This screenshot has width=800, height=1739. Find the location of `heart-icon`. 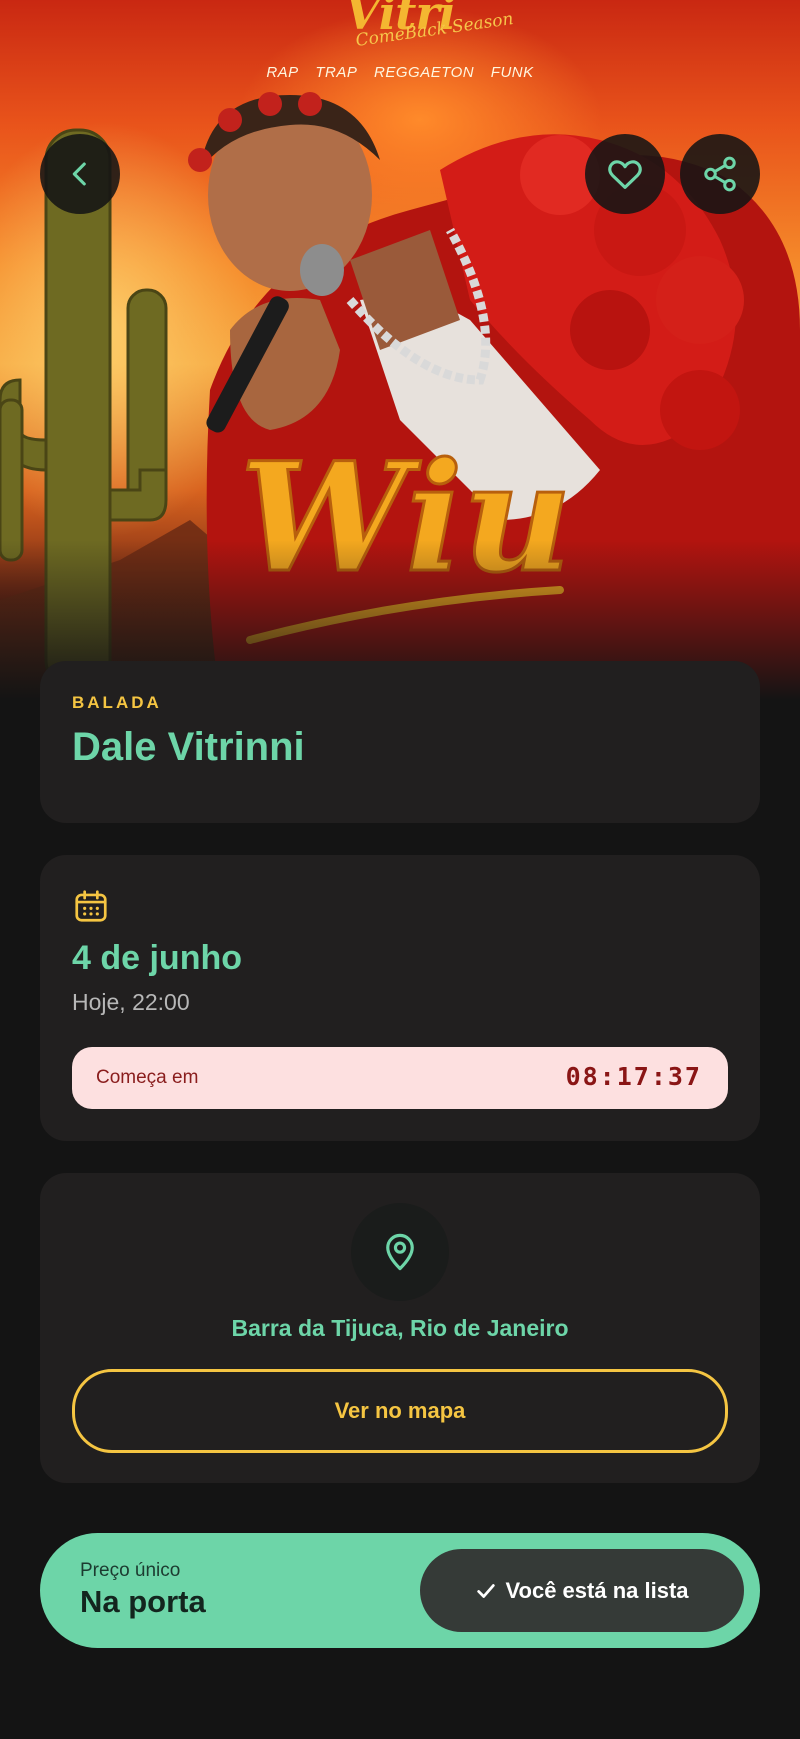

heart-icon is located at coordinates (625, 174).